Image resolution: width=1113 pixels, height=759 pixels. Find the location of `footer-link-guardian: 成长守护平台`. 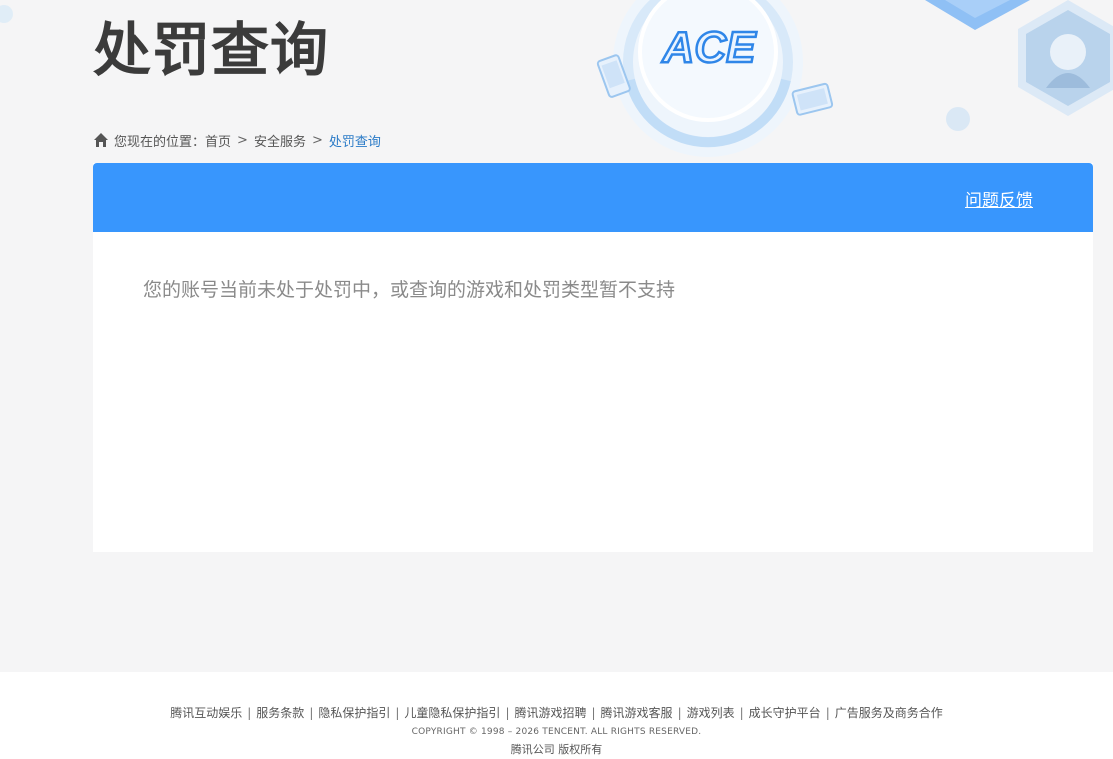

footer-link-guardian: 成长守护平台 is located at coordinates (785, 712).